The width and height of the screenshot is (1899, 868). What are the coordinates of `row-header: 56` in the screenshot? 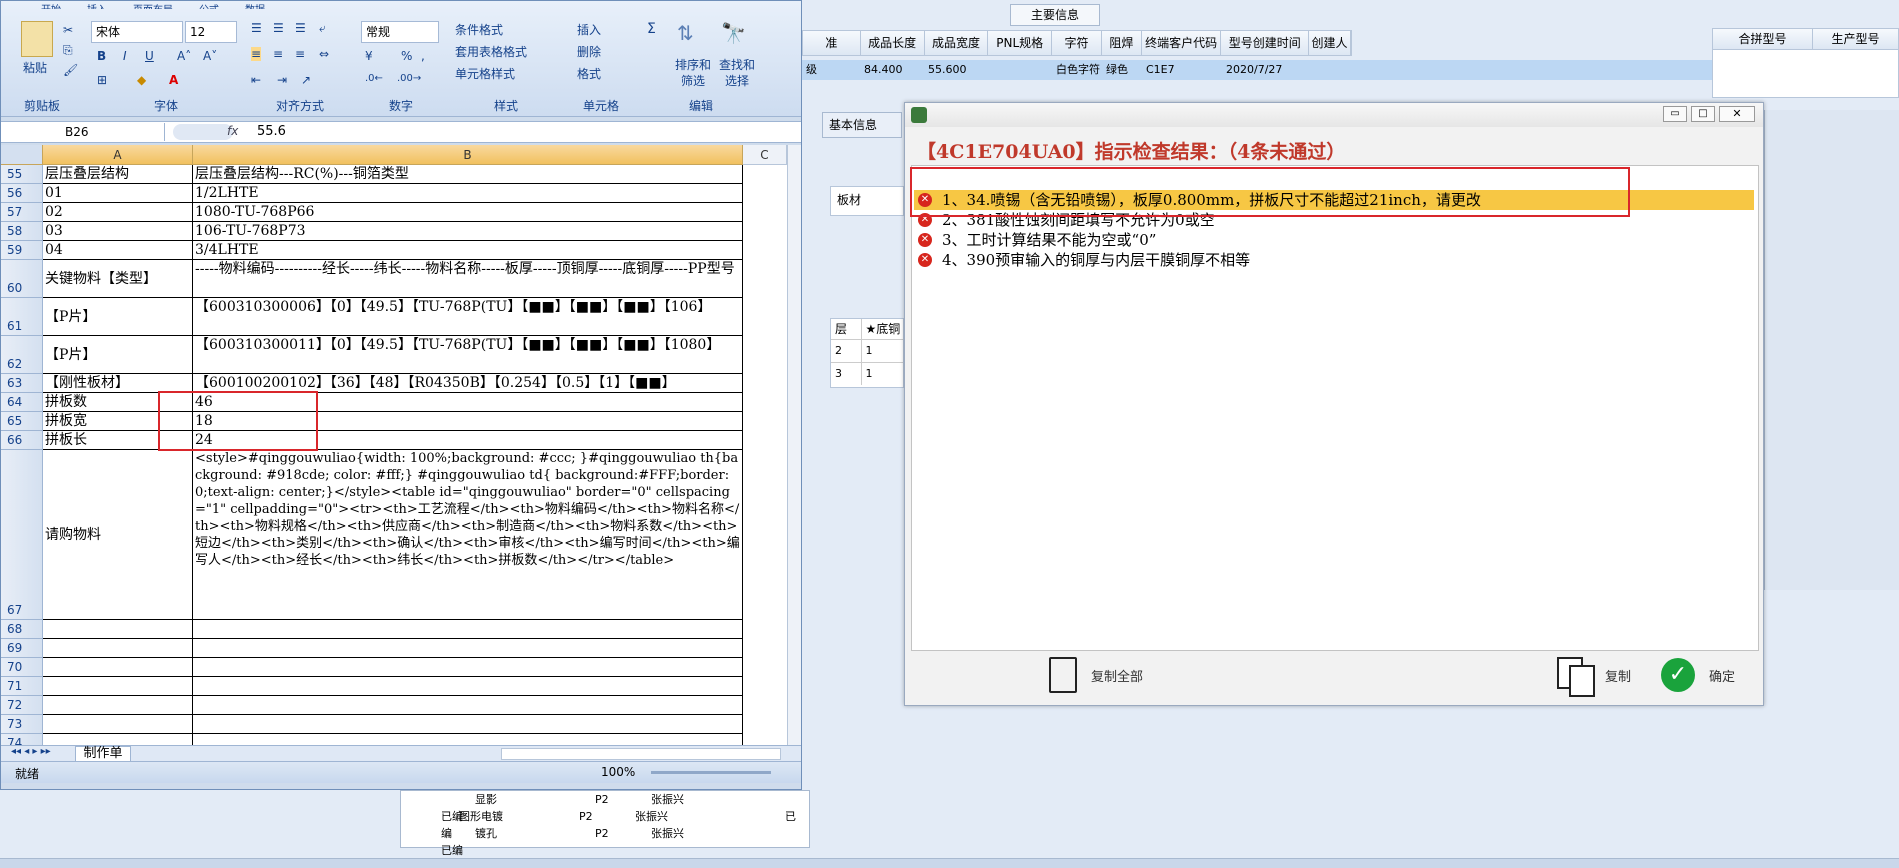 It's located at (22, 193).